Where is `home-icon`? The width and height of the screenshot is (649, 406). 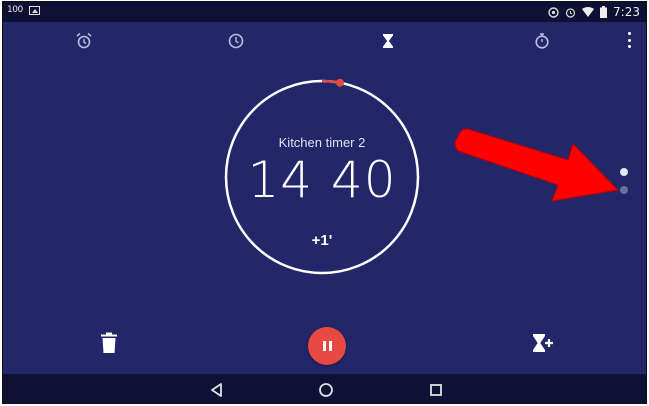 home-icon is located at coordinates (326, 390).